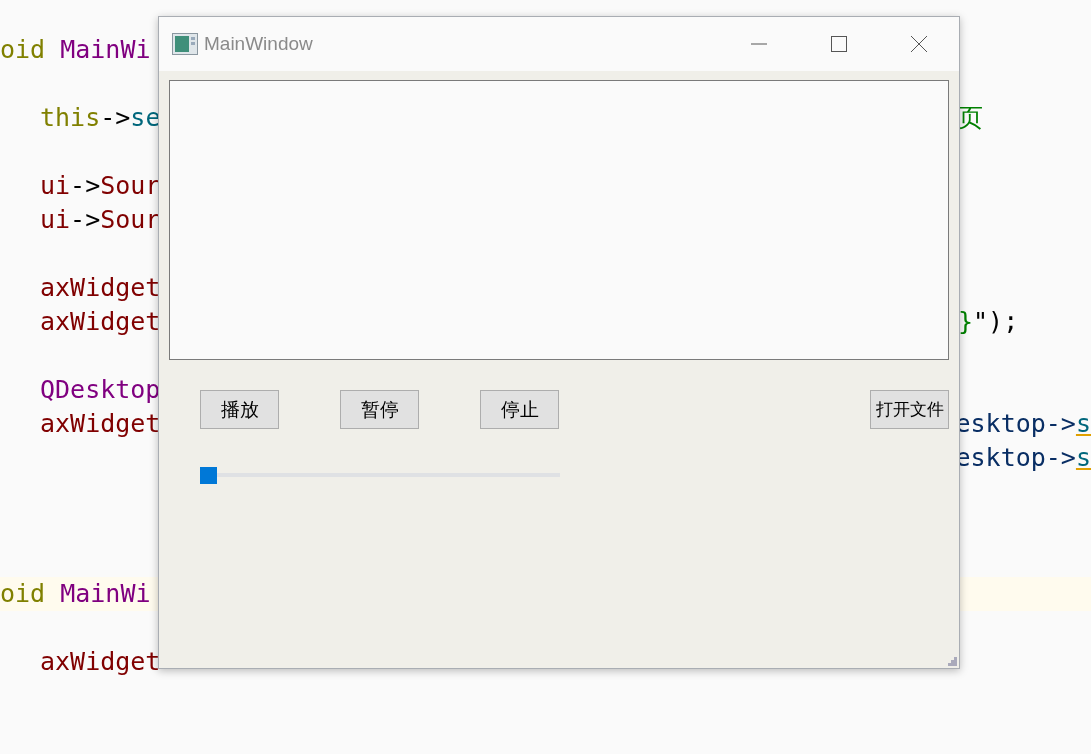 The height and width of the screenshot is (754, 1091). What do you see at coordinates (909, 409) in the screenshot?
I see `push-button: 打开文件` at bounding box center [909, 409].